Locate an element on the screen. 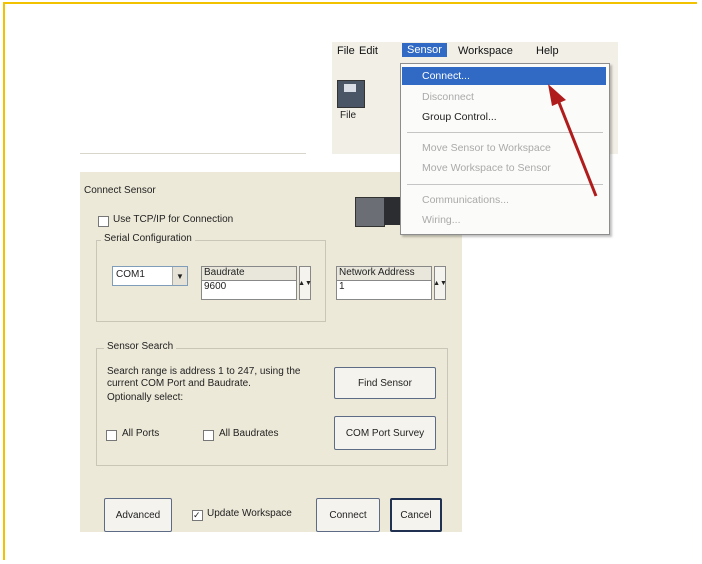  arrow-shaft is located at coordinates (577, 148).